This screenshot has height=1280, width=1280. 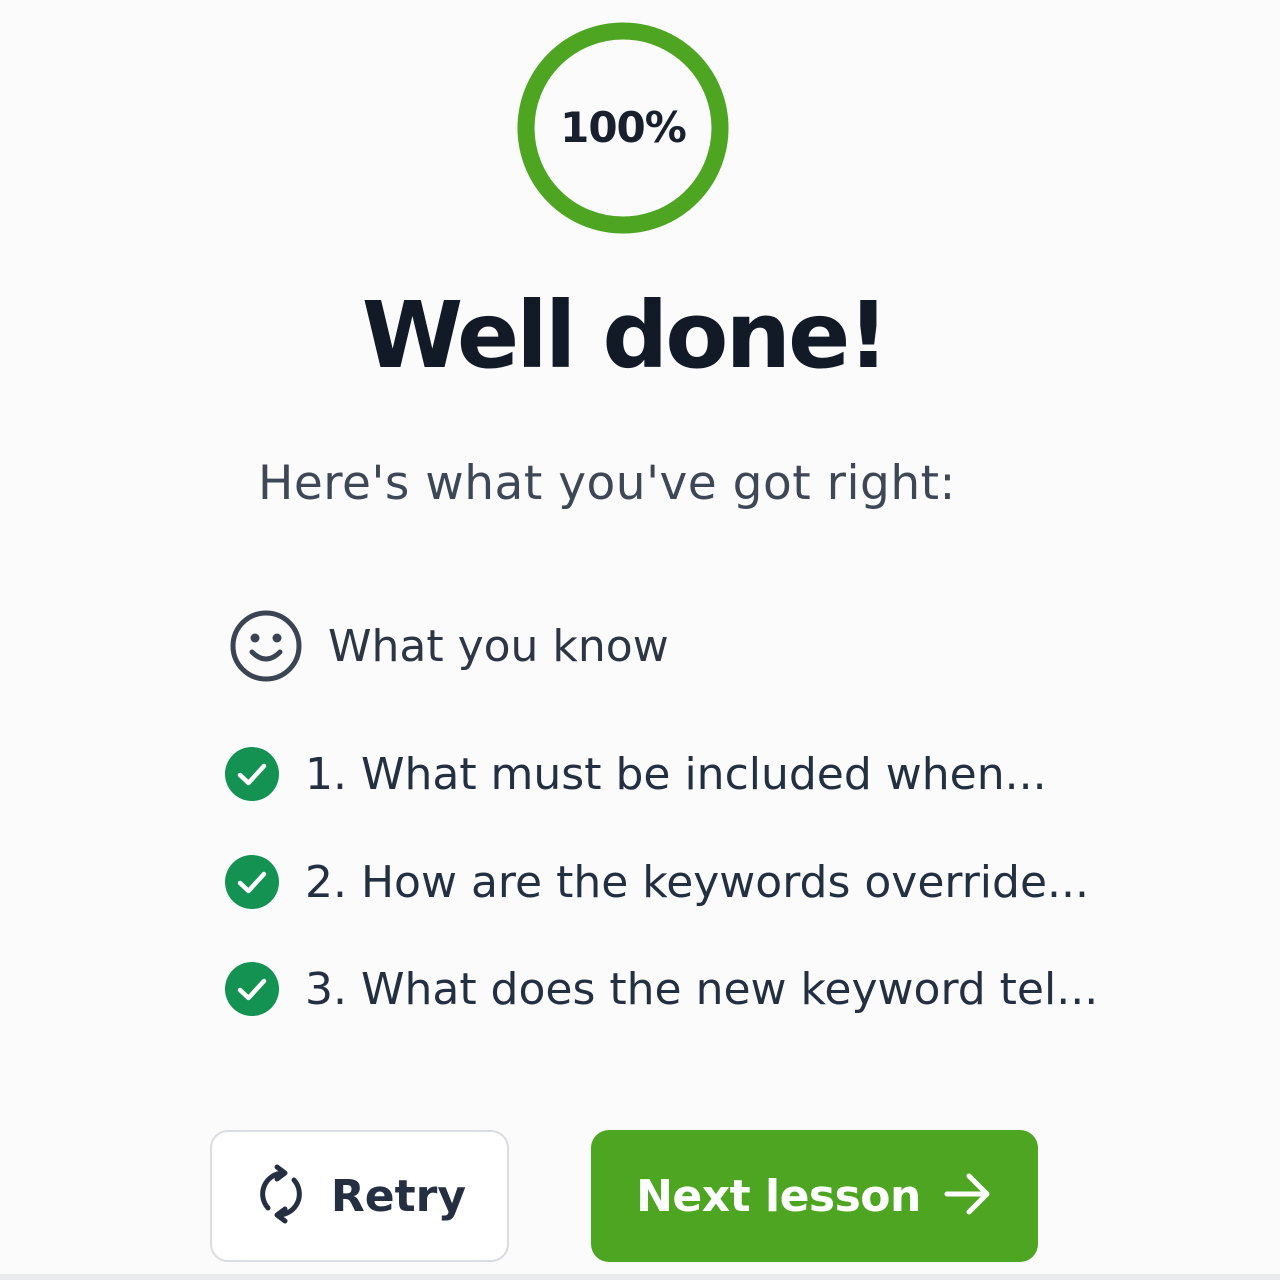 What do you see at coordinates (498, 646) in the screenshot?
I see `section-label: What you know` at bounding box center [498, 646].